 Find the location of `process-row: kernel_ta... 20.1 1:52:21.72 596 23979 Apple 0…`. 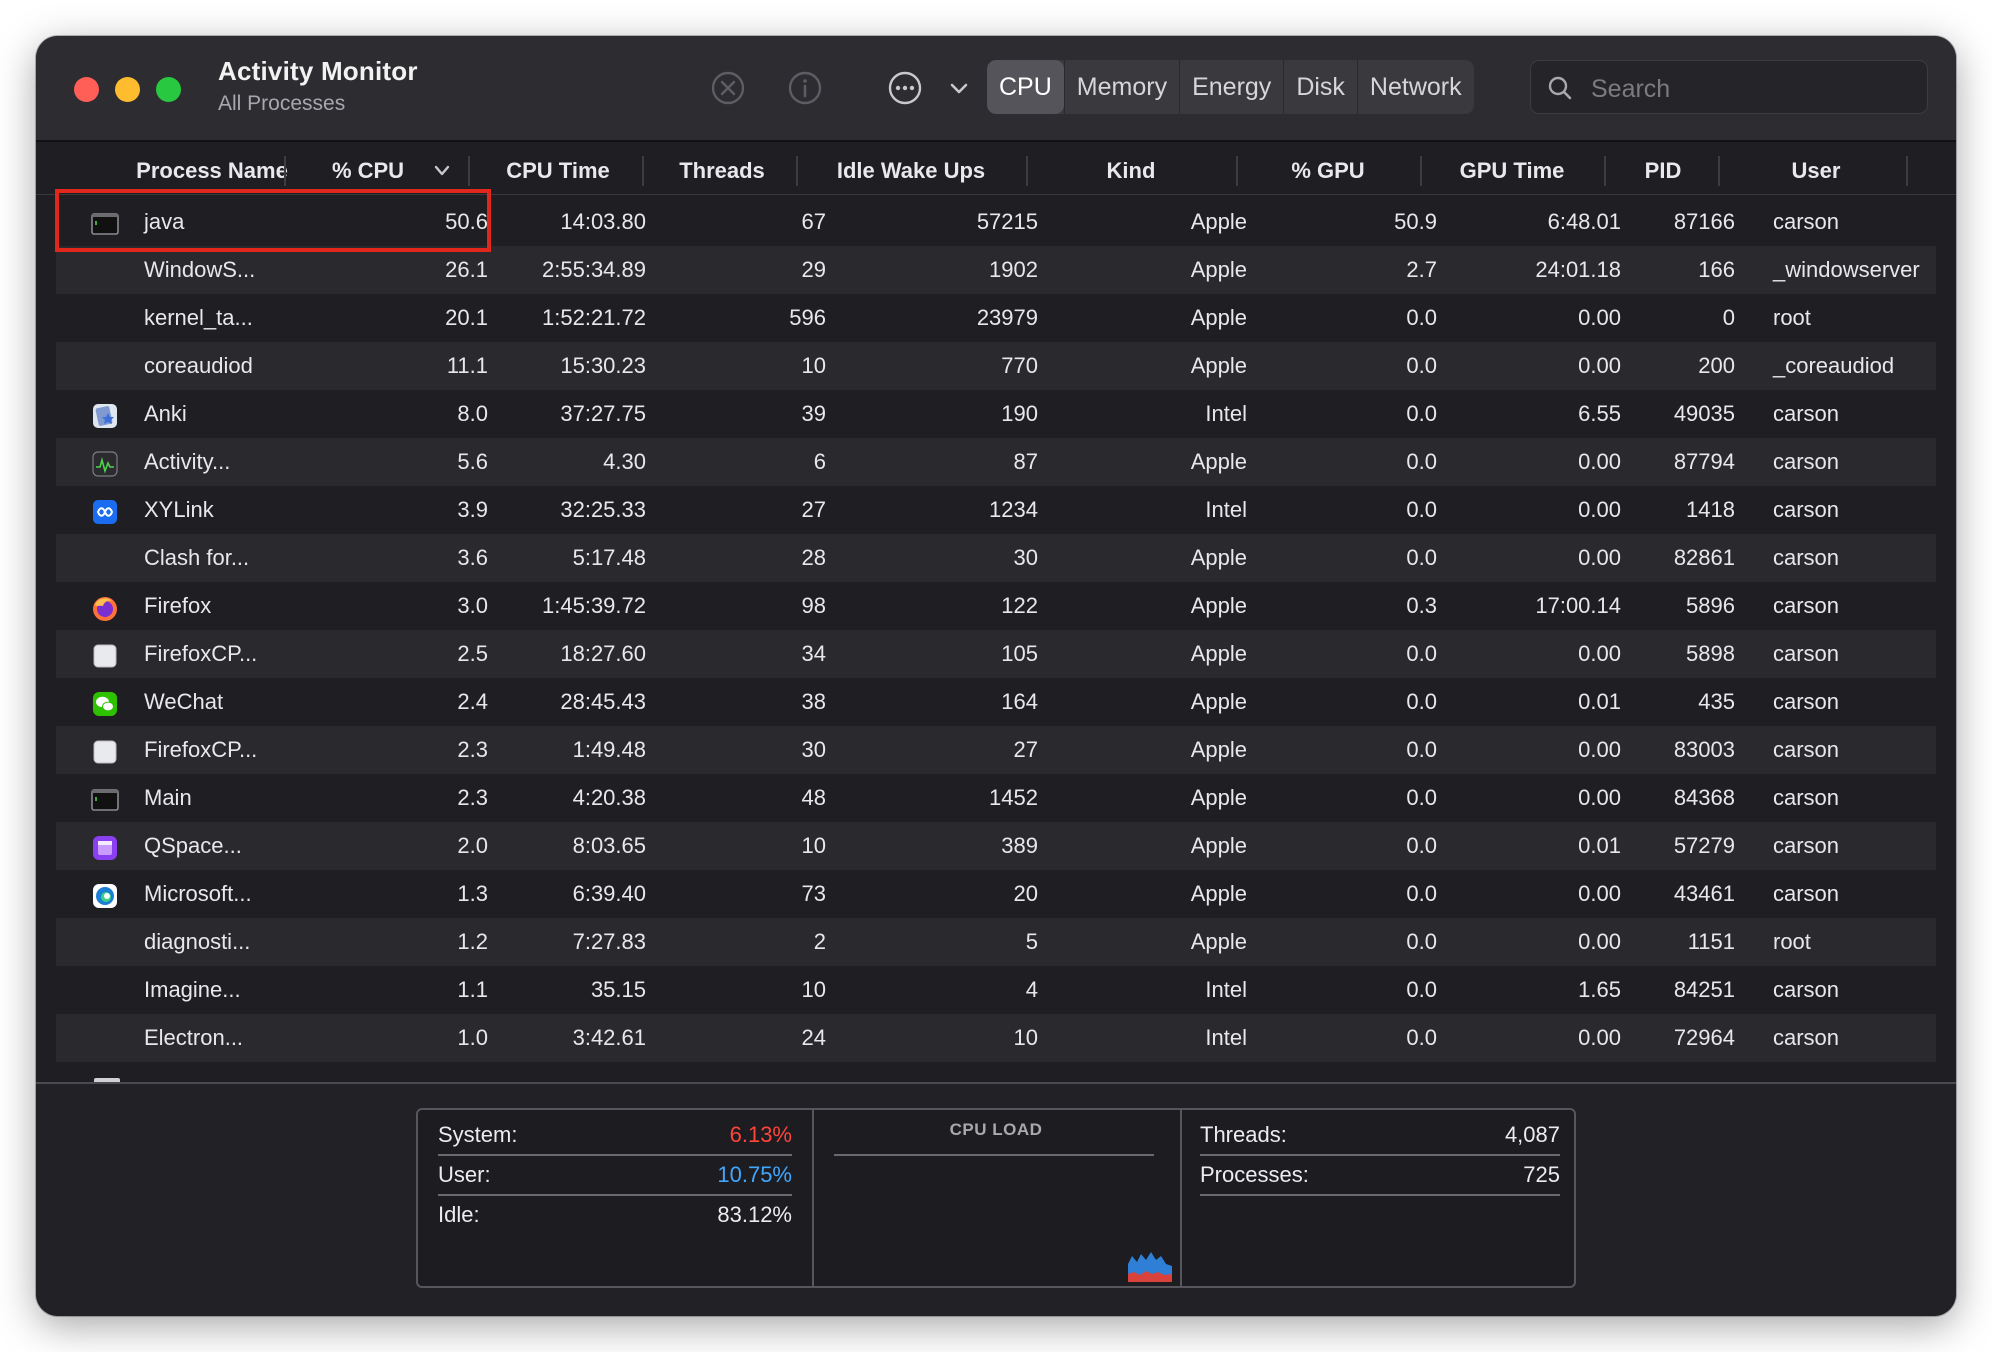

process-row: kernel_ta... 20.1 1:52:21.72 596 23979 Apple 0… is located at coordinates (996, 318).